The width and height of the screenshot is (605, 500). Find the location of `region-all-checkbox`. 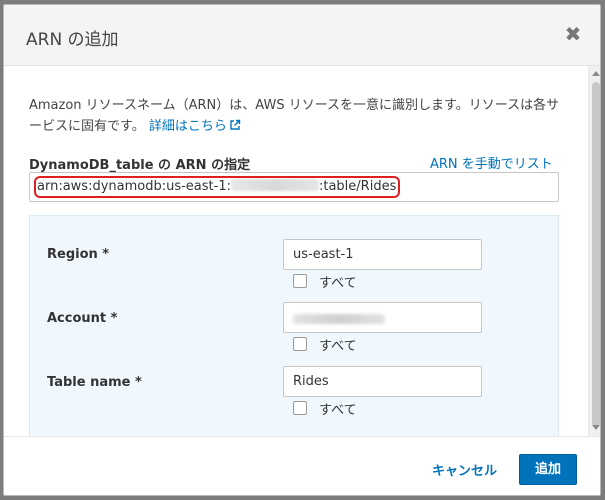

region-all-checkbox is located at coordinates (300, 281).